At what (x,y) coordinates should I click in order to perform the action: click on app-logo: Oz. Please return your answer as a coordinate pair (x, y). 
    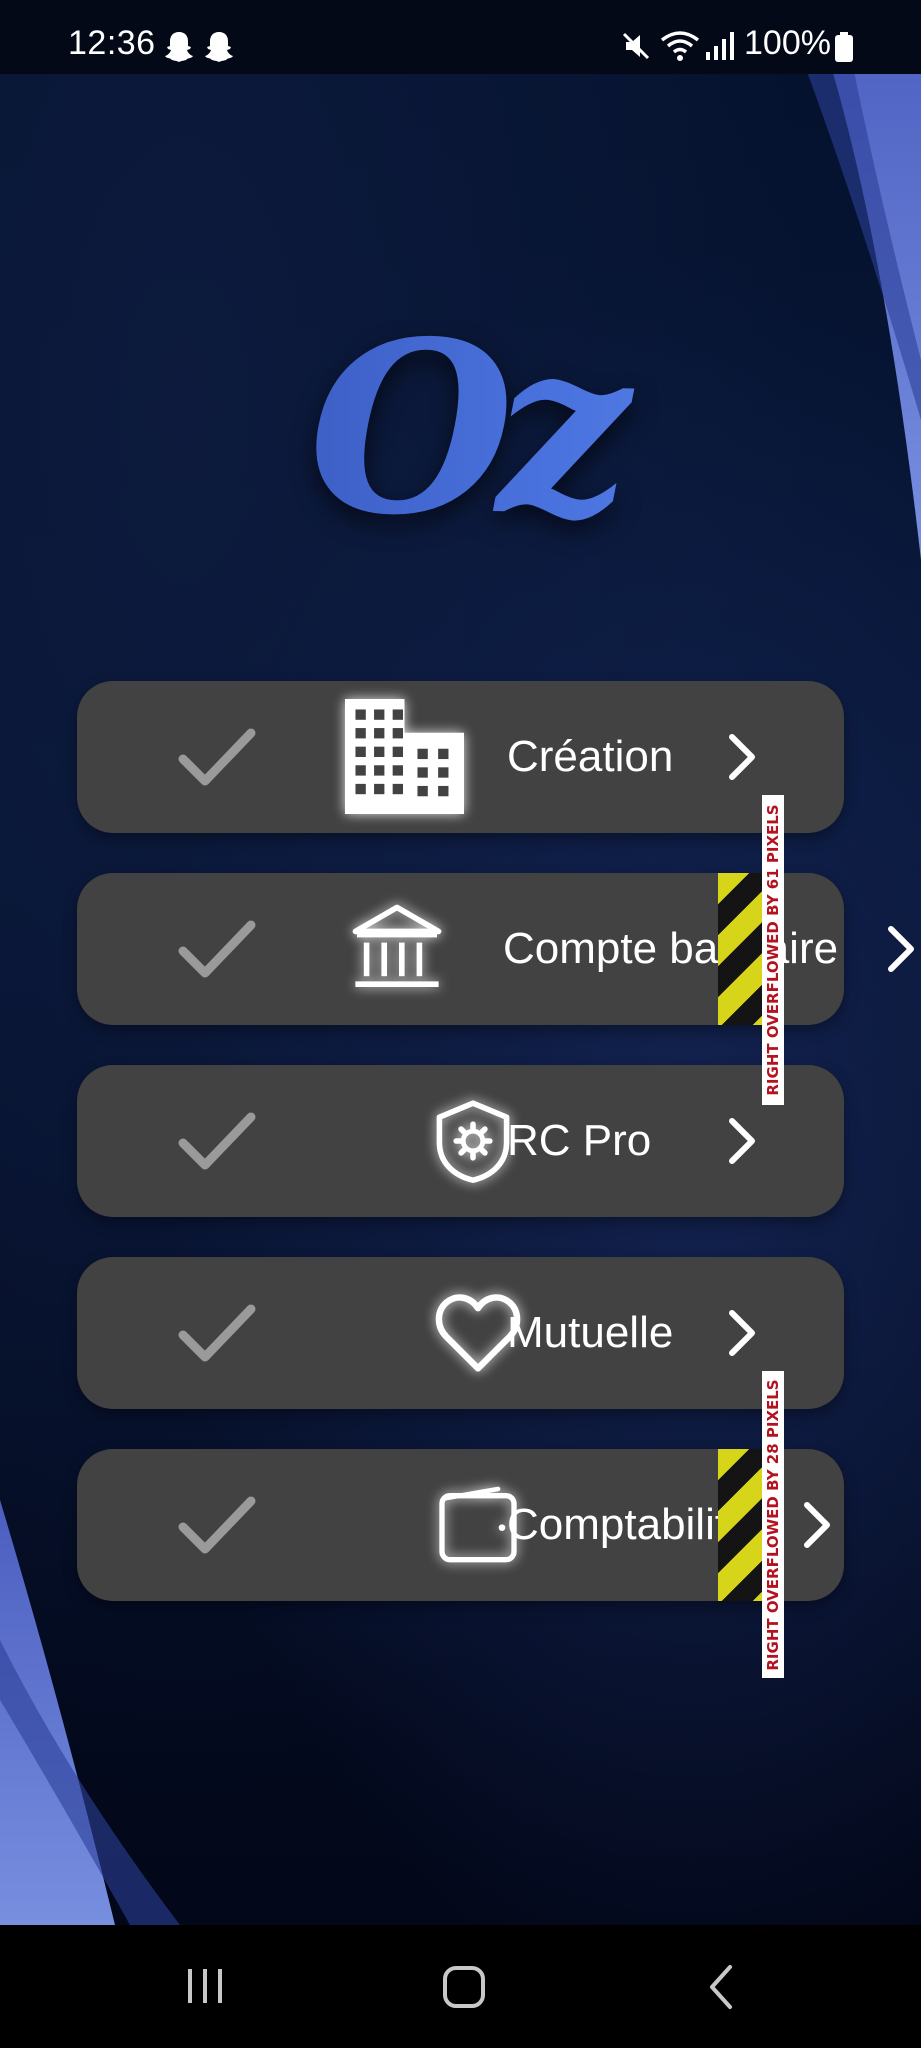
    Looking at the image, I should click on (460, 428).